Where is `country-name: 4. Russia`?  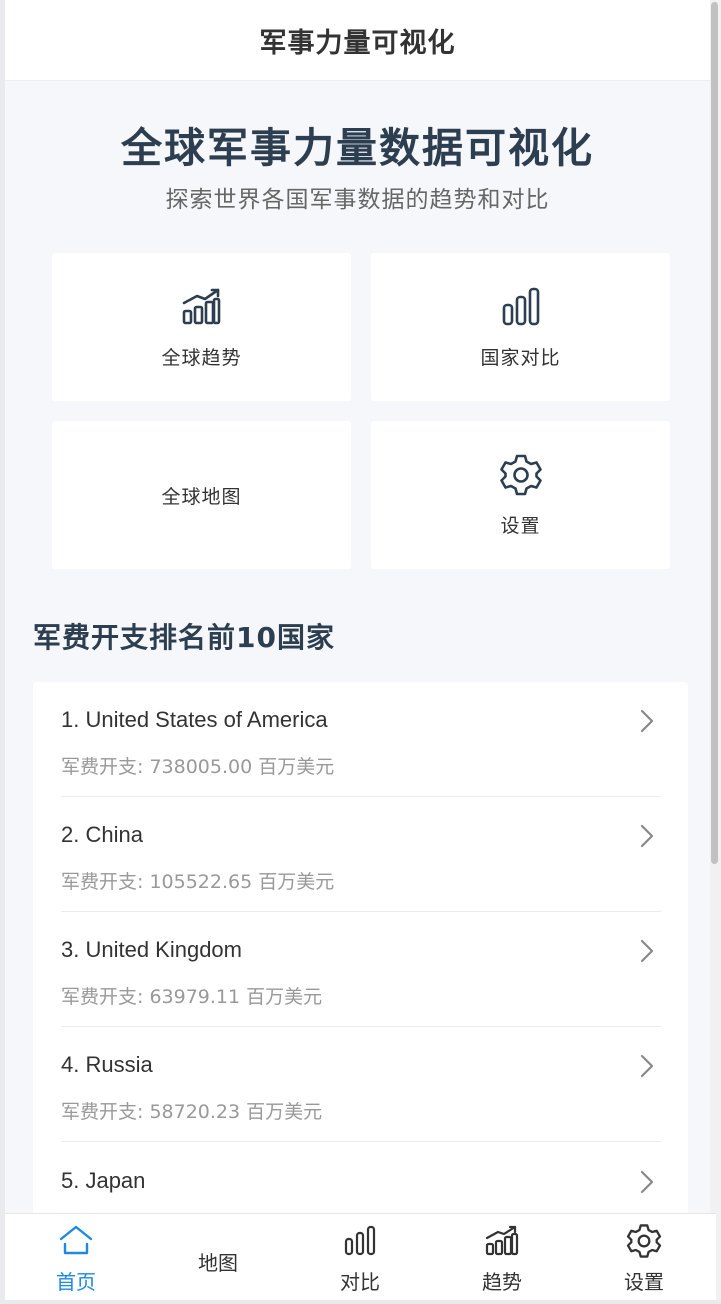 country-name: 4. Russia is located at coordinates (107, 1064).